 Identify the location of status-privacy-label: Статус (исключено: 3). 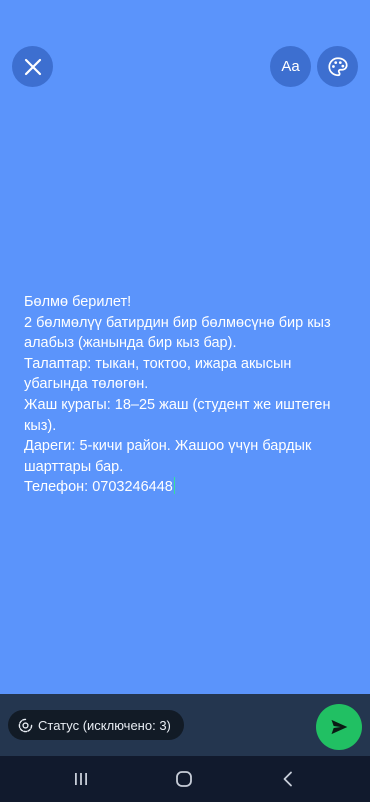
(104, 725).